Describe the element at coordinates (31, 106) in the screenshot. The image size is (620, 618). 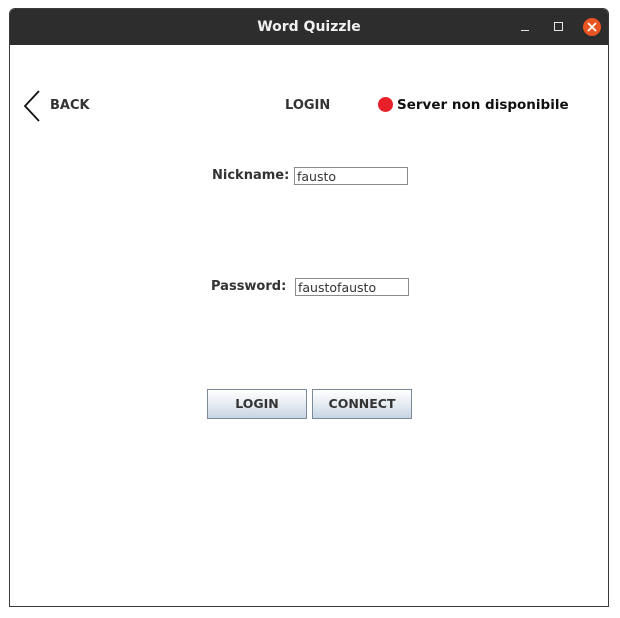
I see `chevron-left-icon` at that location.